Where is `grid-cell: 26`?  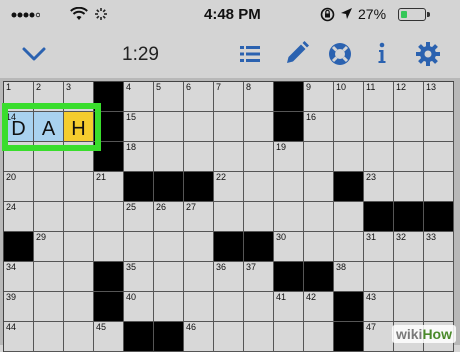 grid-cell: 26 is located at coordinates (169, 217).